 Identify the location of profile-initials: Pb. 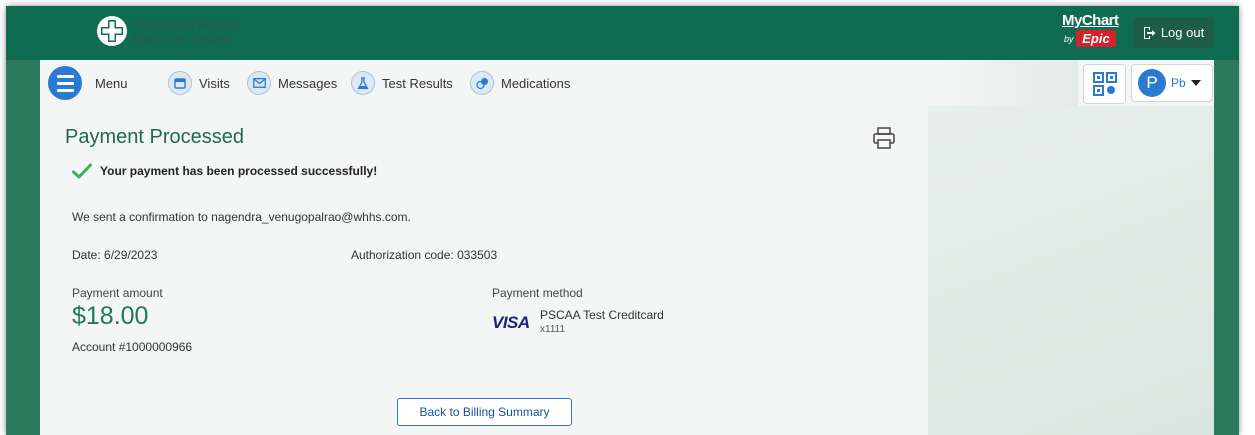
(1178, 83).